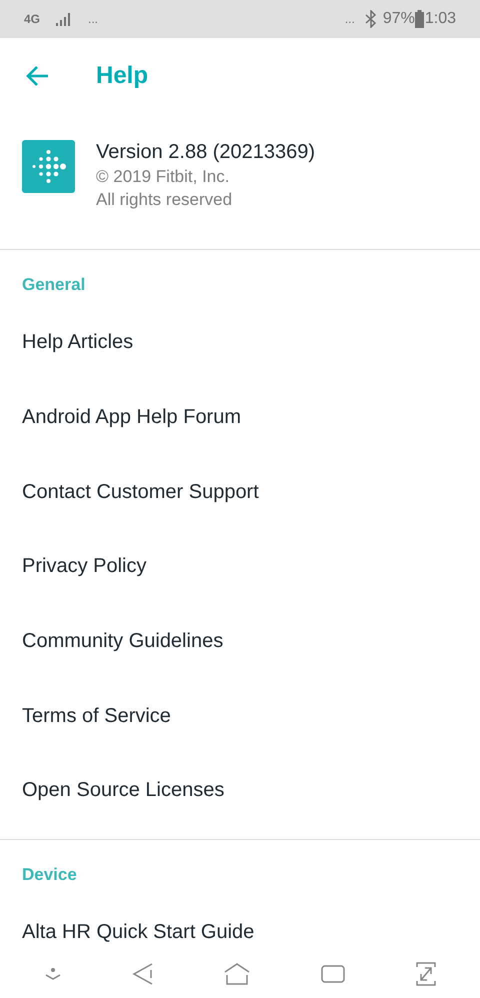 This screenshot has height=998, width=480. I want to click on menu-item: Android App Help Forum, so click(132, 417).